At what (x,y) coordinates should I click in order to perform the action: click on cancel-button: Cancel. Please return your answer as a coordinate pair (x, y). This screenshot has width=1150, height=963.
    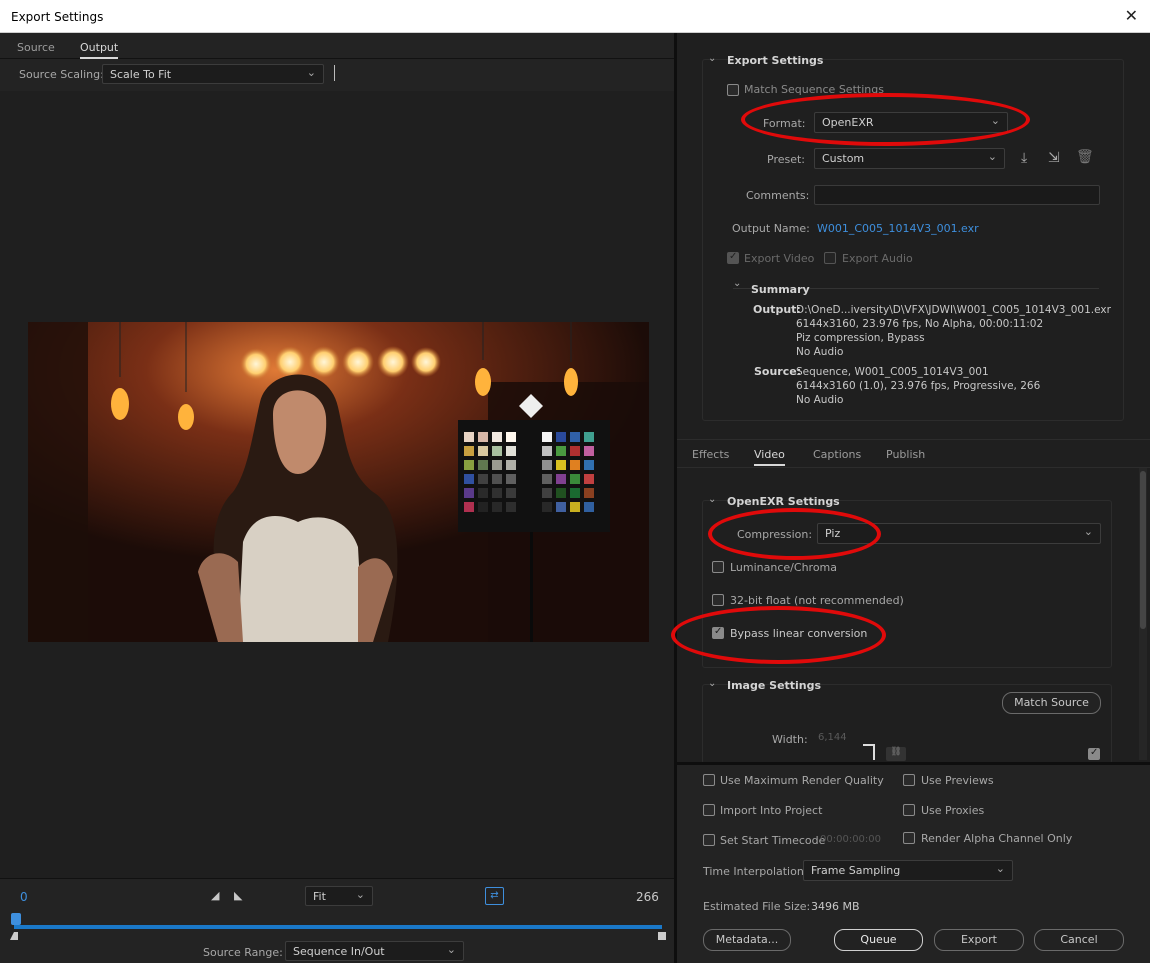
    Looking at the image, I should click on (1079, 940).